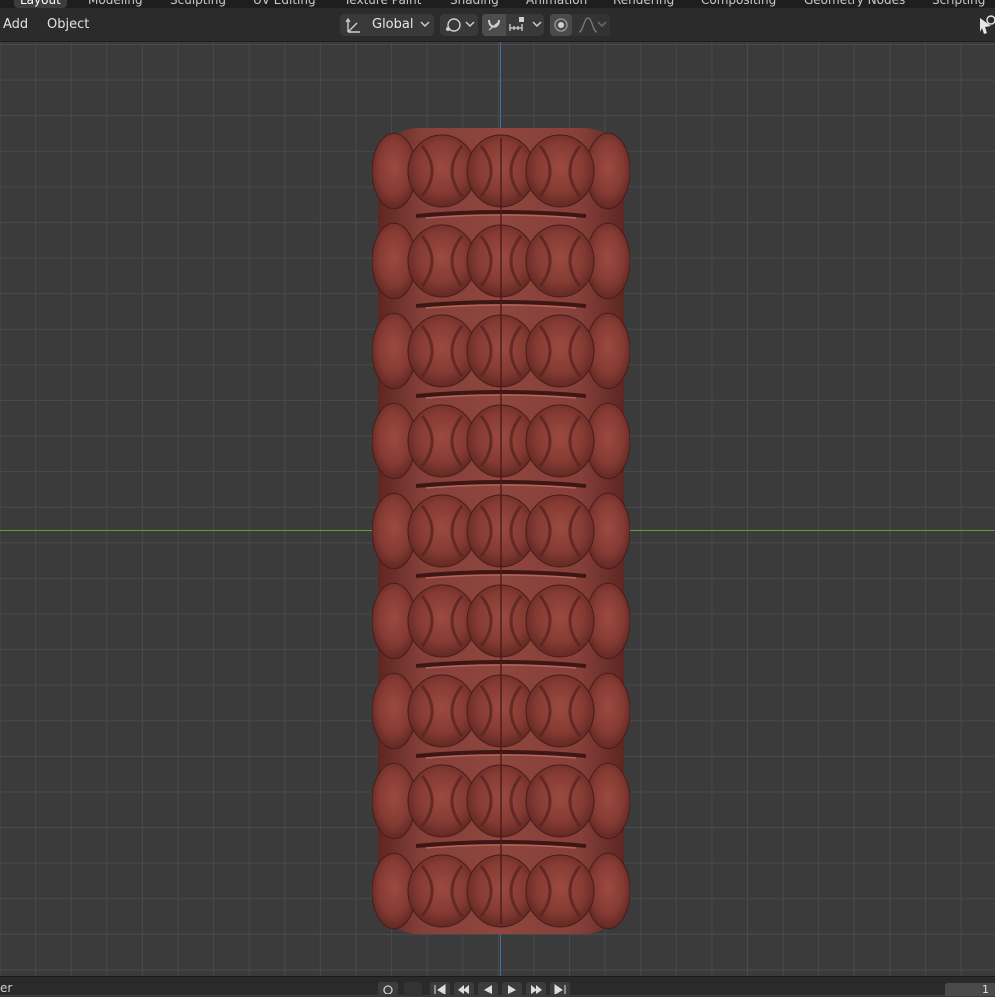 This screenshot has height=997, width=995. I want to click on proportional-editing-icon, so click(561, 25).